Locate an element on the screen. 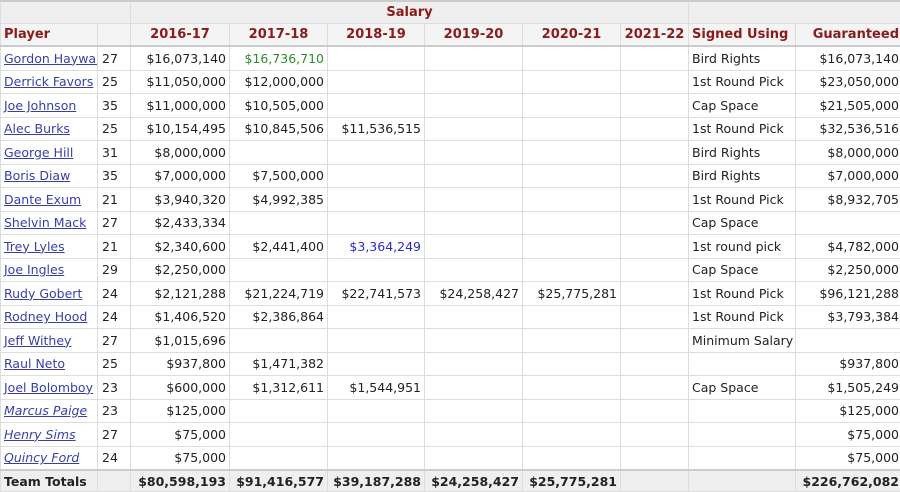 Image resolution: width=900 pixels, height=492 pixels. player-name-cell: Dante Exum is located at coordinates (49, 200).